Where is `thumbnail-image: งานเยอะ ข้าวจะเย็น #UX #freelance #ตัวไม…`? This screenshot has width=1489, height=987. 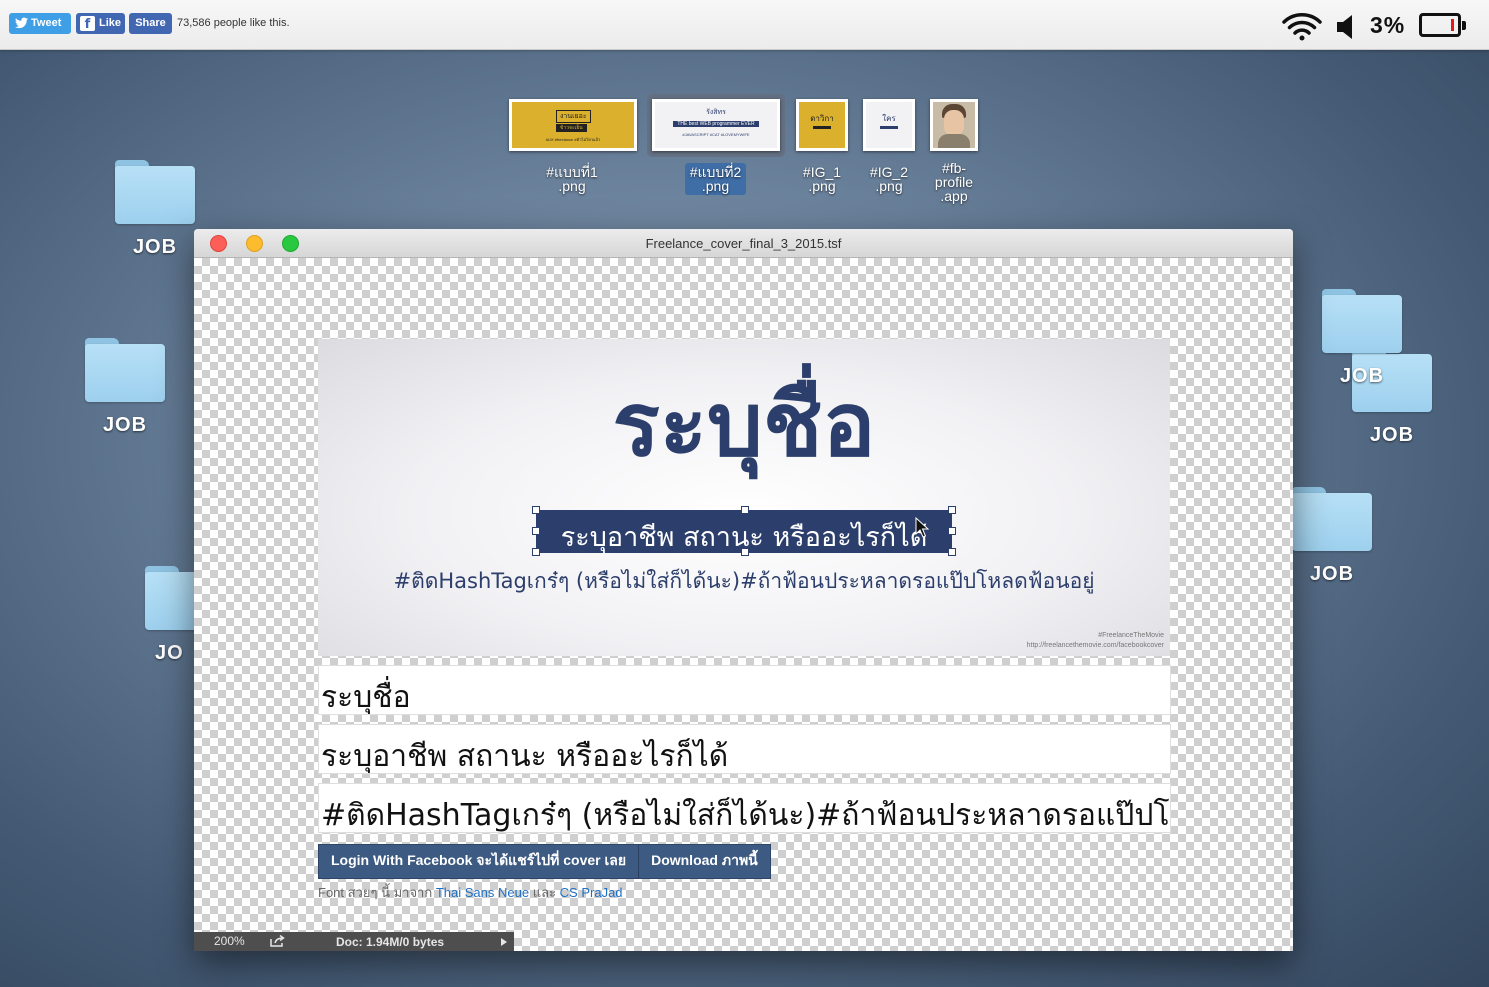
thumbnail-image: งานเยอะ ข้าวจะเย็น #UX #freelance #ตัวไม… is located at coordinates (573, 125).